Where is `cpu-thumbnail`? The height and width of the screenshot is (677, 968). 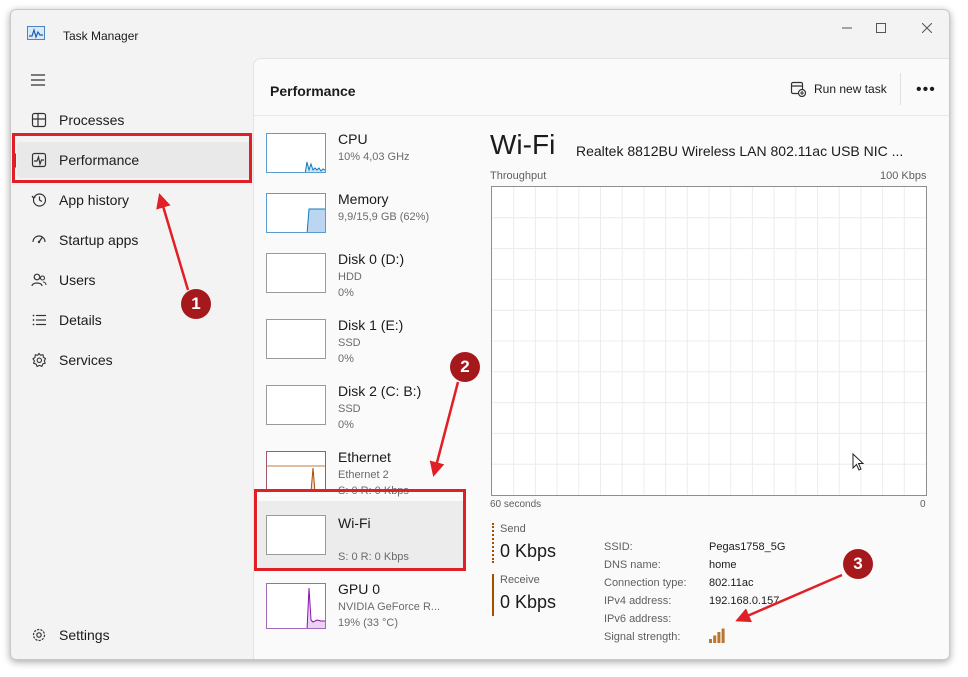 cpu-thumbnail is located at coordinates (296, 153).